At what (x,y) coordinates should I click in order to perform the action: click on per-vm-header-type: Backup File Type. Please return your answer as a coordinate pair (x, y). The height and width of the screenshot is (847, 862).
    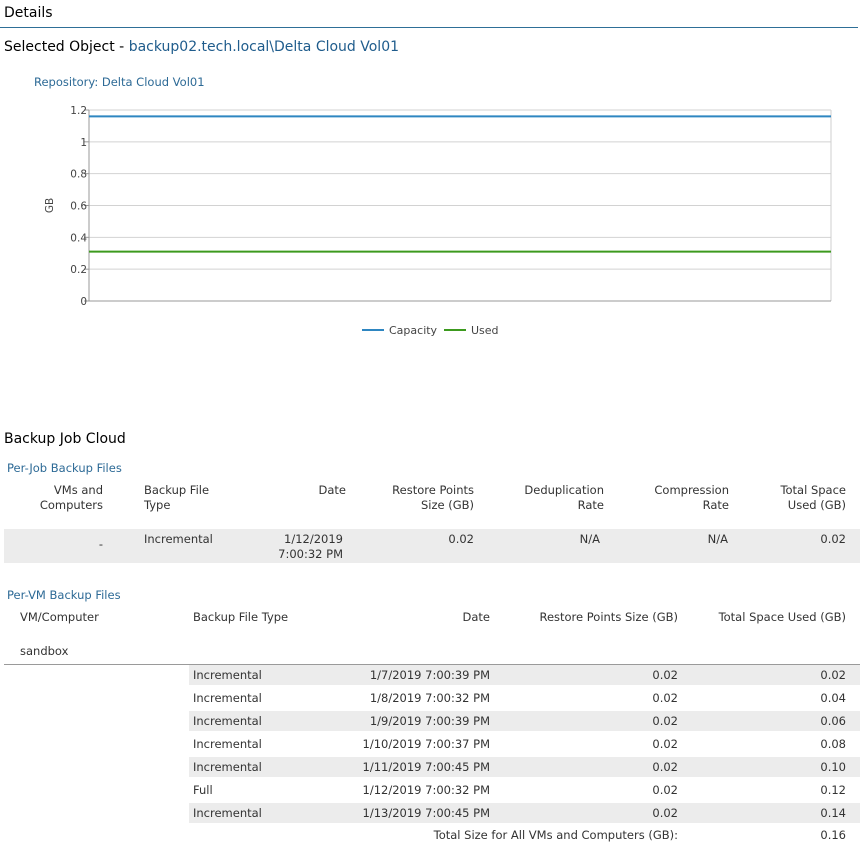
    Looking at the image, I should click on (241, 617).